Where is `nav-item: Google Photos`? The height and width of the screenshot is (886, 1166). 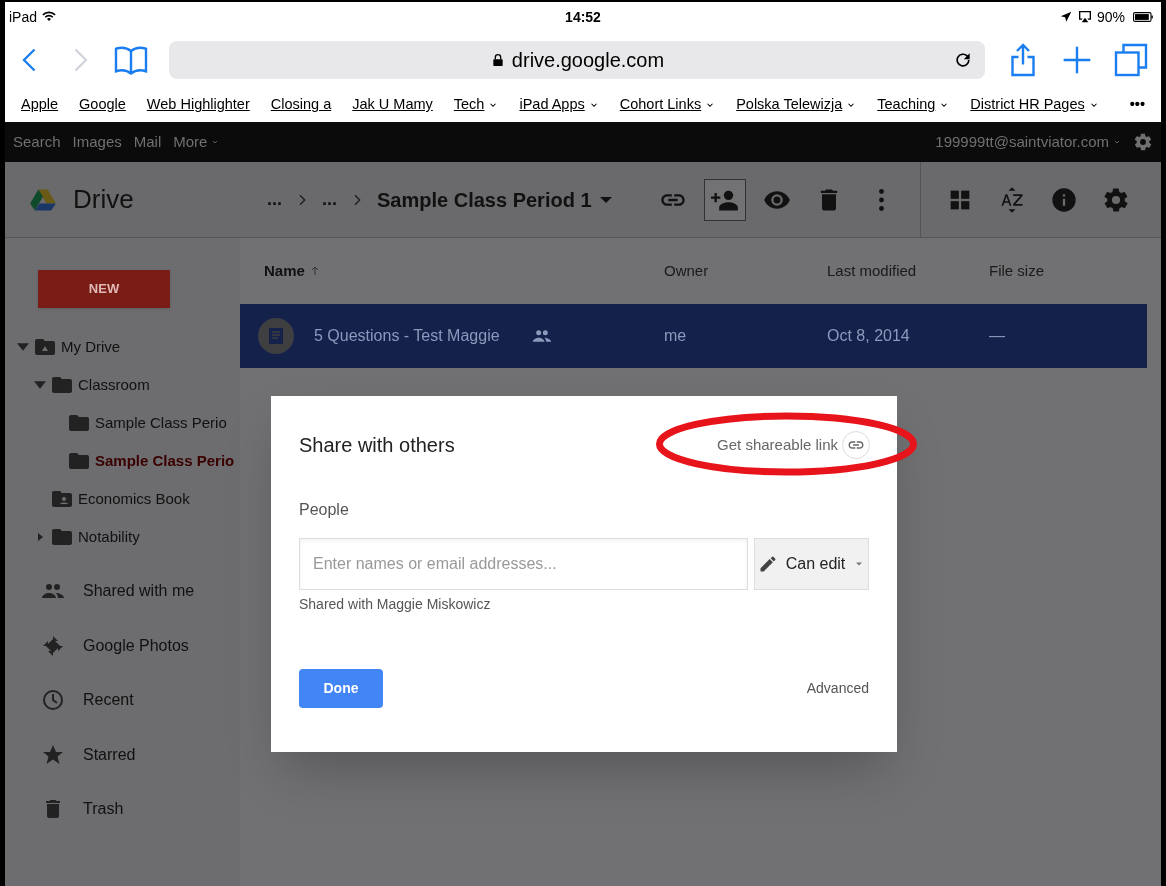
nav-item: Google Photos is located at coordinates (122, 645).